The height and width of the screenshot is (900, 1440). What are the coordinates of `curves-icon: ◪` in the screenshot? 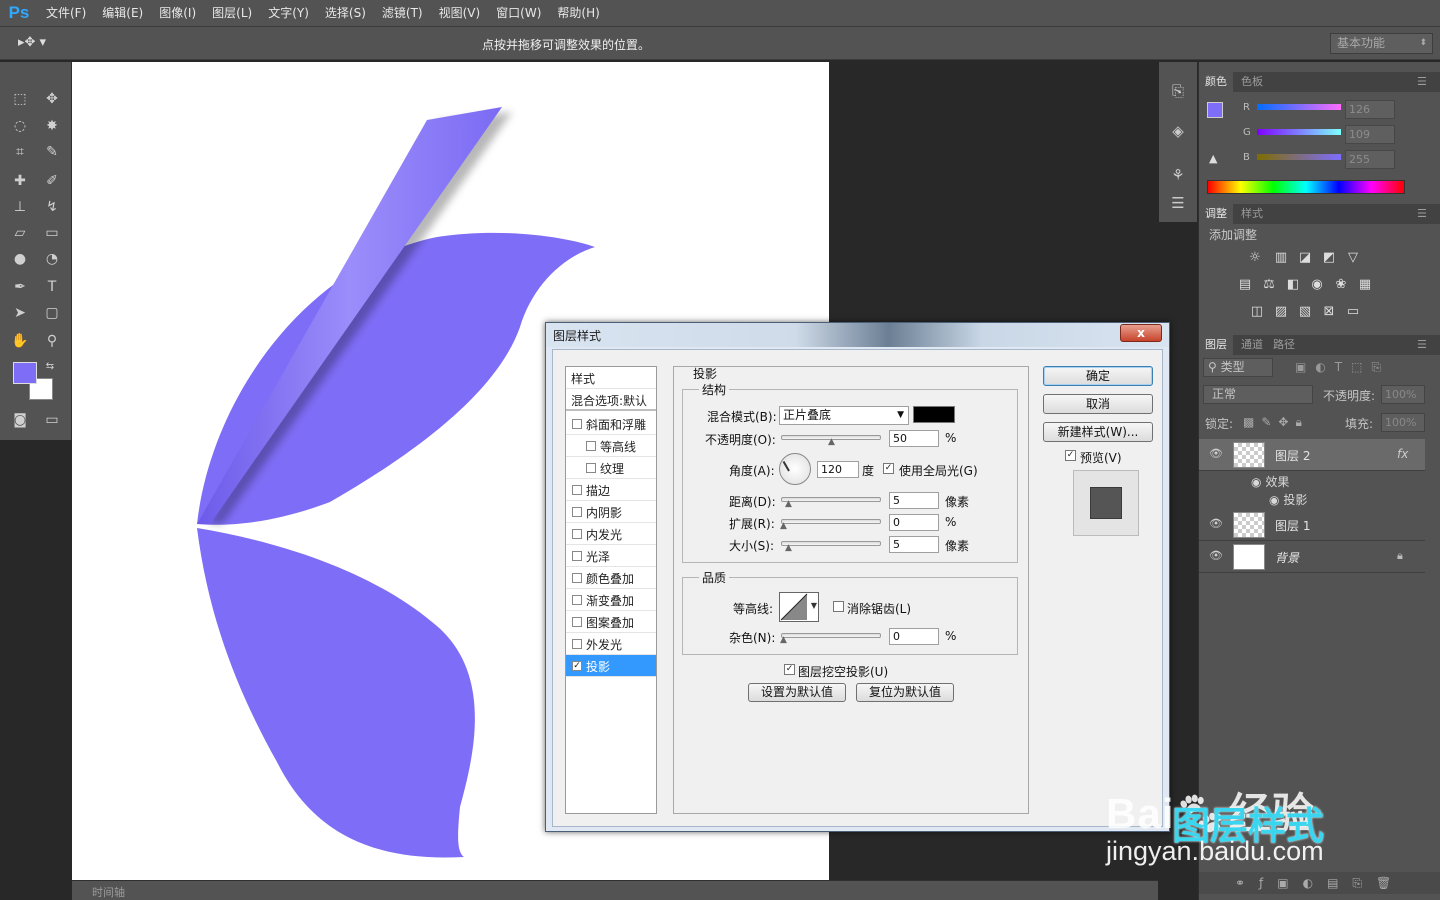 It's located at (1305, 259).